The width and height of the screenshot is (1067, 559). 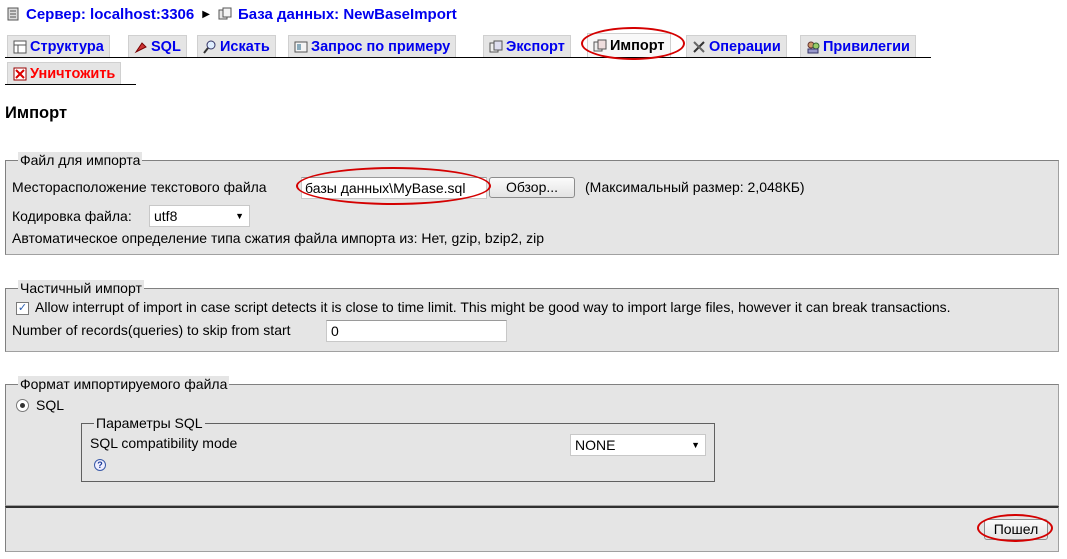 I want to click on charset-value: utf8, so click(x=166, y=216).